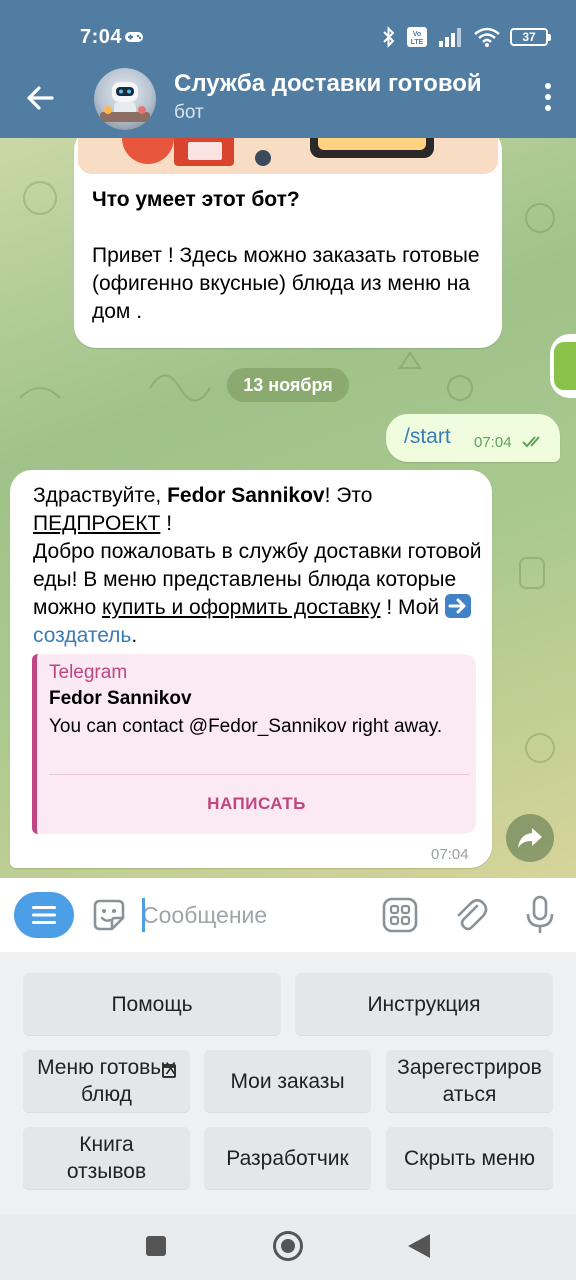 This screenshot has height=1280, width=576. I want to click on wifi-icon, so click(487, 37).